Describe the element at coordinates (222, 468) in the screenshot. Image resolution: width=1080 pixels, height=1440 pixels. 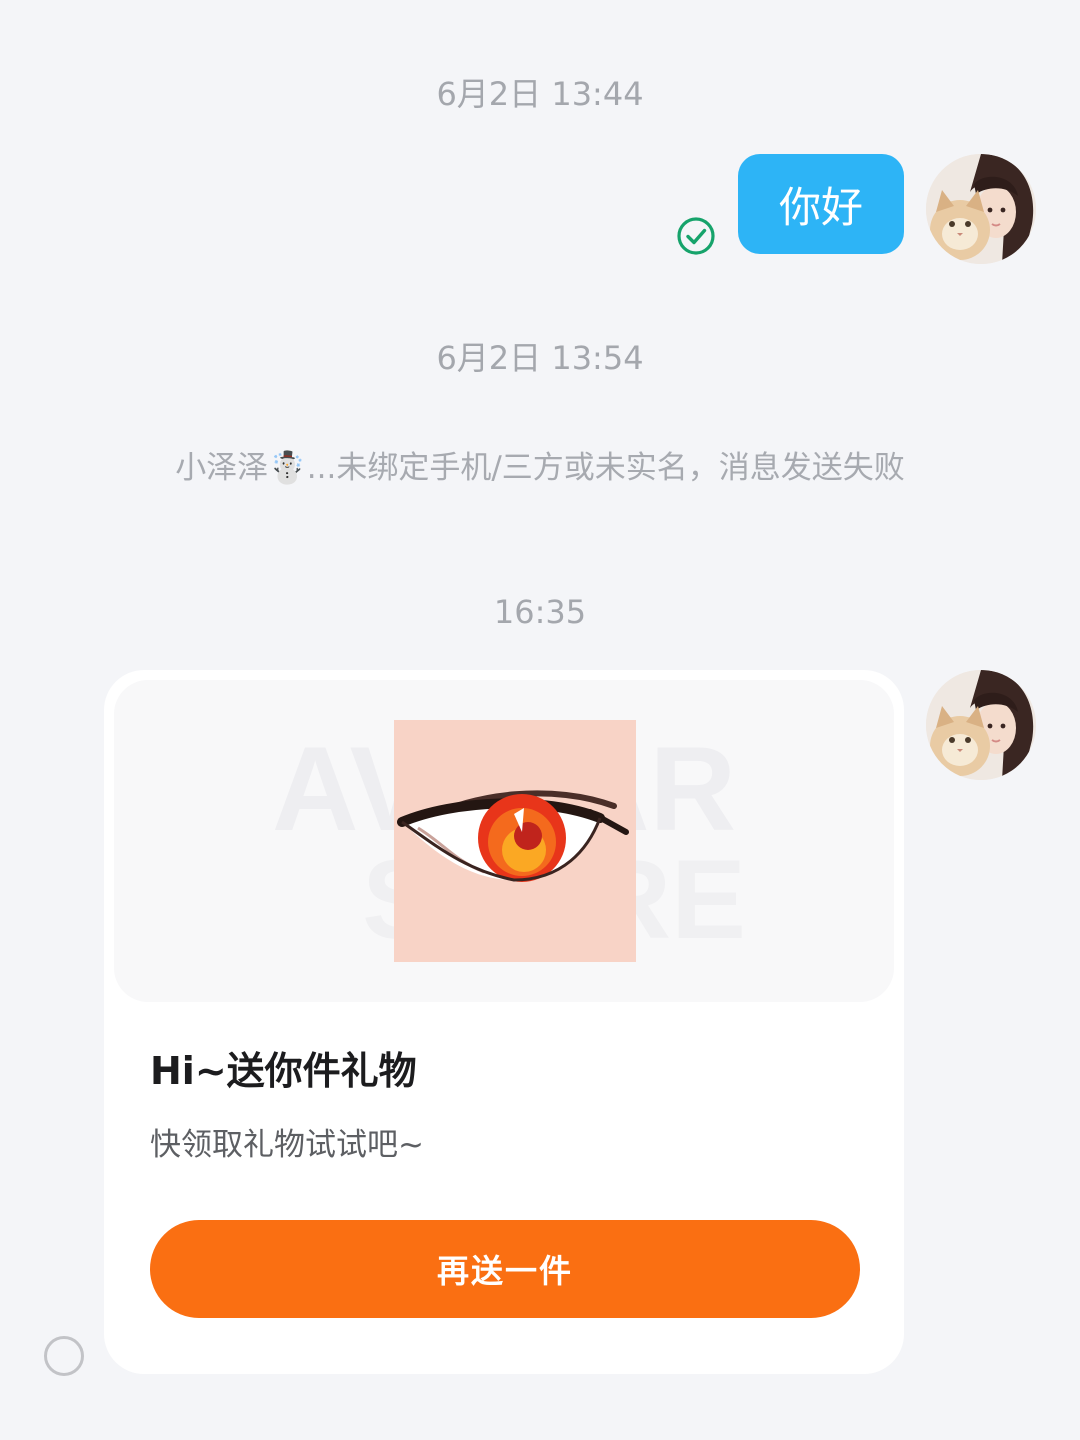
I see `notice-username: 小泽泽` at that location.